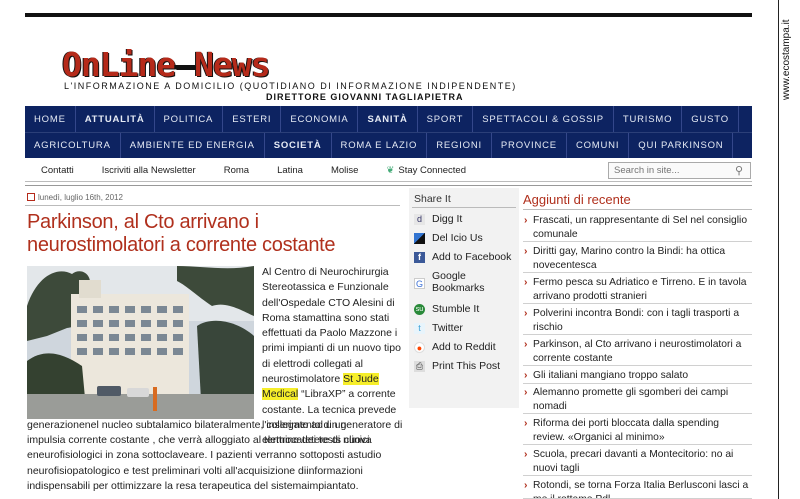 The image size is (800, 499). I want to click on margin-line, so click(778, 249).